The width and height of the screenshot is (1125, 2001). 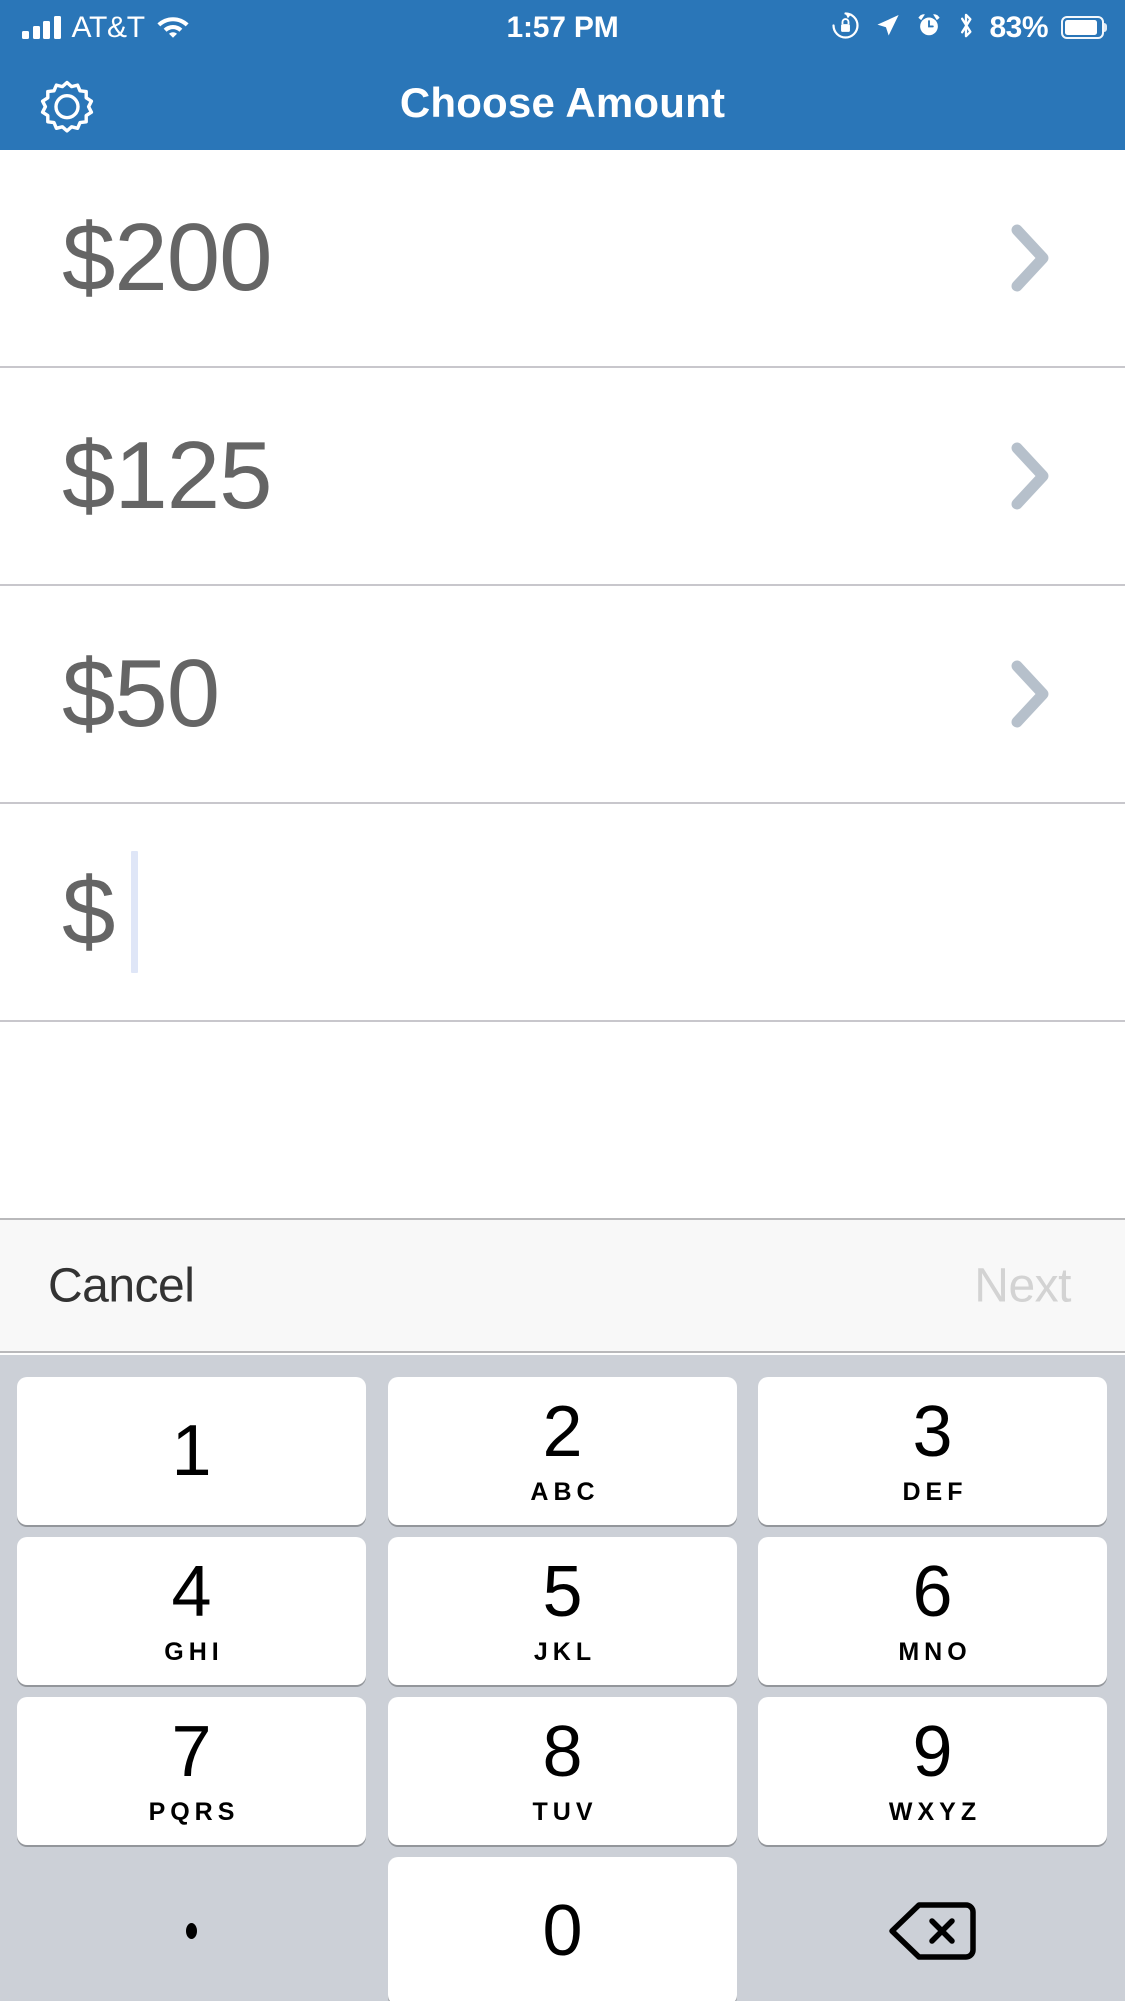 What do you see at coordinates (565, 1491) in the screenshot?
I see `key-letters: ABC` at bounding box center [565, 1491].